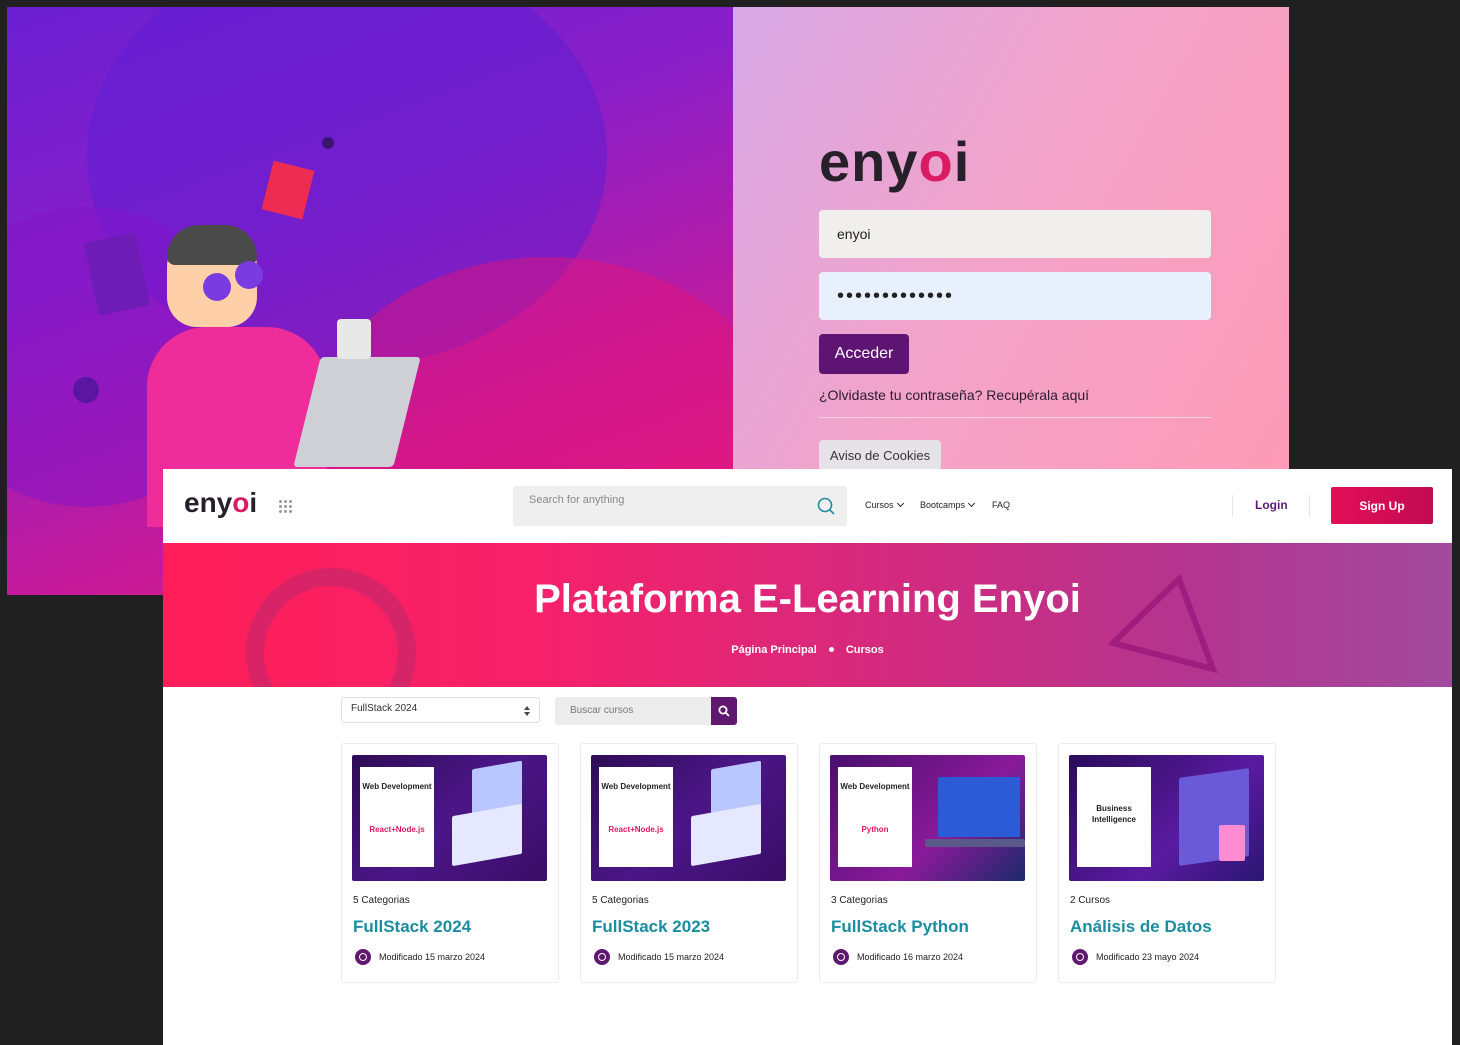 This screenshot has width=1460, height=1045. I want to click on breadcrumb-home: Página Principal, so click(774, 650).